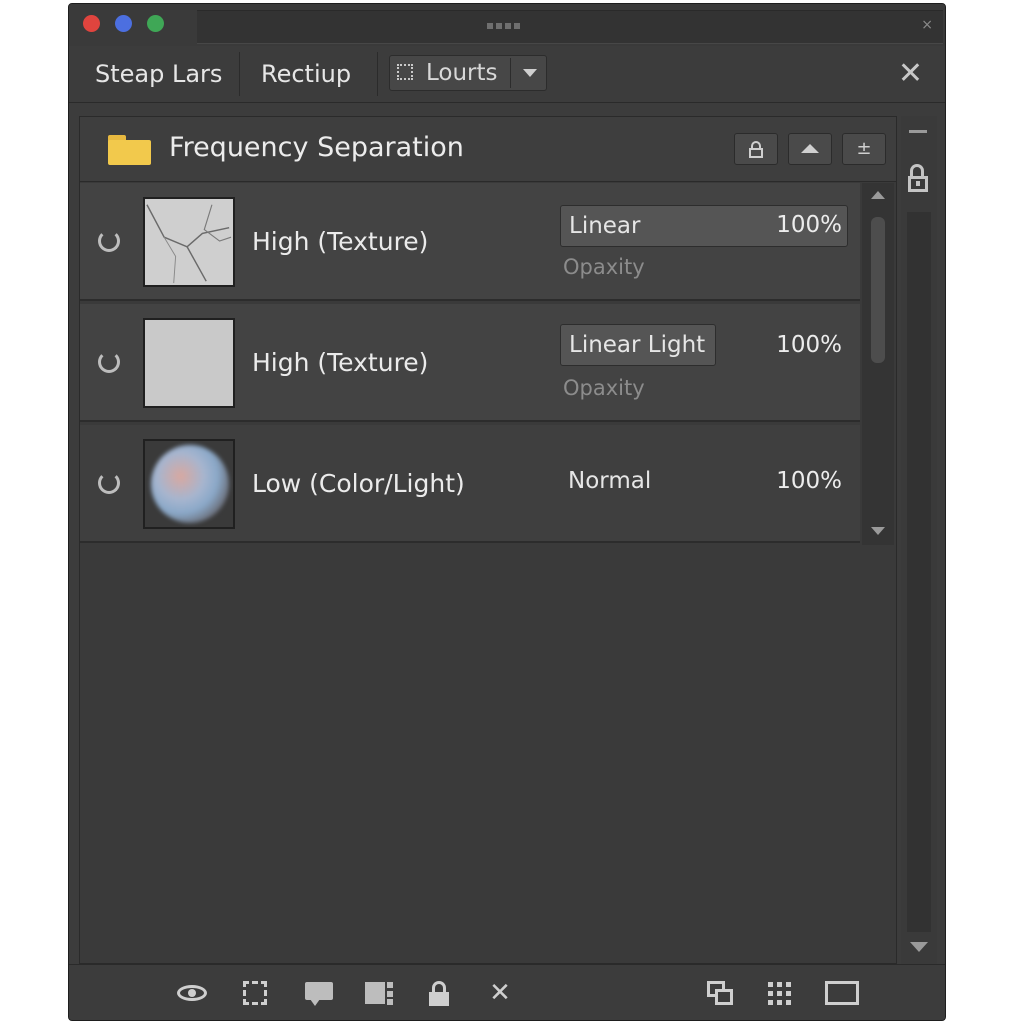 Image resolution: width=1024 pixels, height=1024 pixels. I want to click on zoom-window-dot, so click(155, 23).